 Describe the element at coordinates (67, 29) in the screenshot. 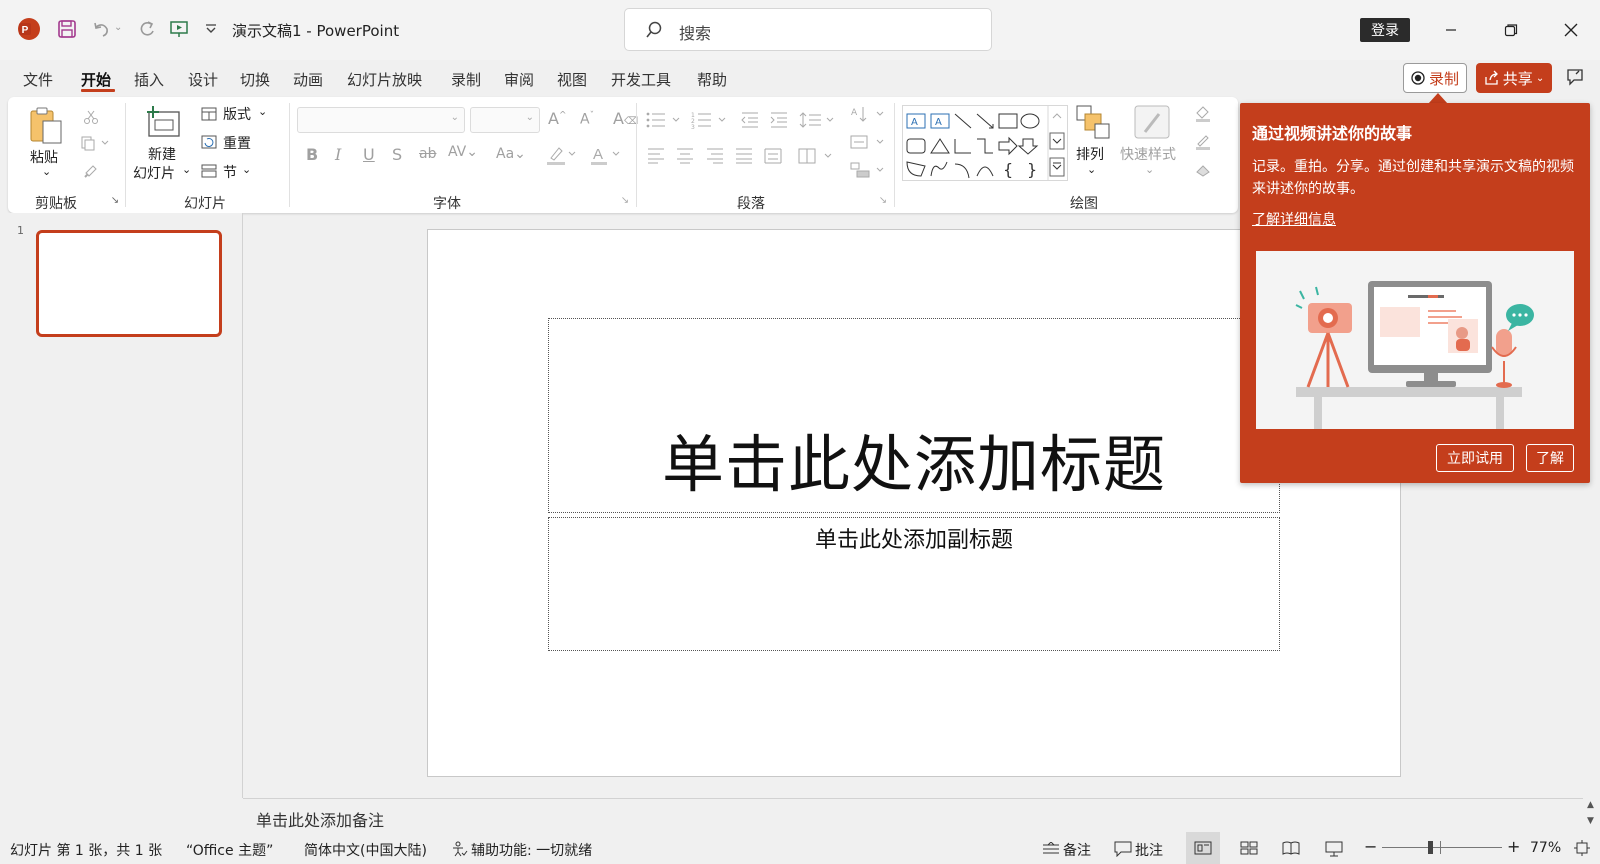

I see `save-icon` at that location.